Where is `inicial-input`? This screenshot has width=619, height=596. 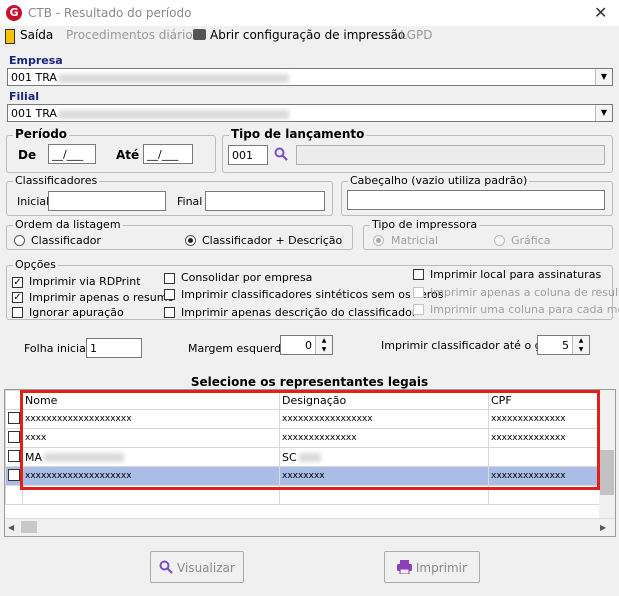
inicial-input is located at coordinates (107, 201).